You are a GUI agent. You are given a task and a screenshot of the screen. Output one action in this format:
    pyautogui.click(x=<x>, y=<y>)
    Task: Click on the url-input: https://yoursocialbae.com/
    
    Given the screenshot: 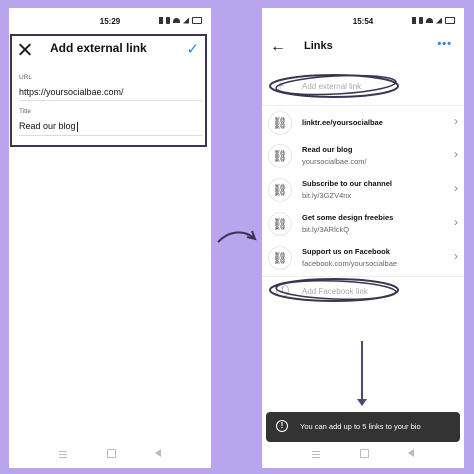 What is the action you would take?
    pyautogui.click(x=110, y=92)
    